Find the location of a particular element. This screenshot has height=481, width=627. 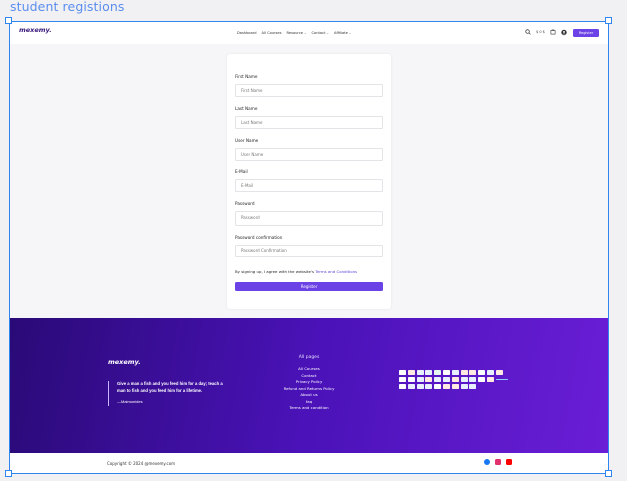

resize-handle-bottom-left is located at coordinates (8, 473).